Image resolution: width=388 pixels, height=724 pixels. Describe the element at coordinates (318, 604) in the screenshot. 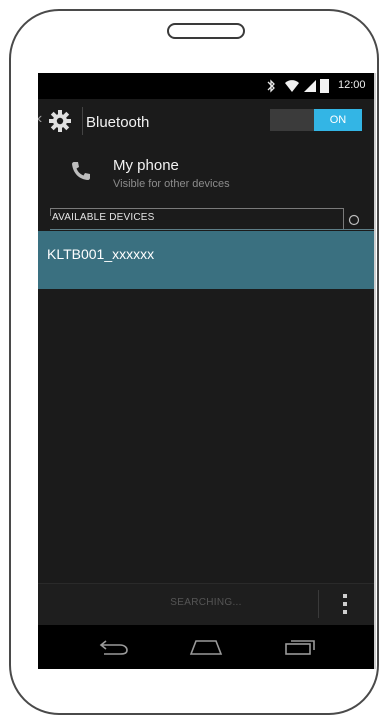

I see `bottom-bar-divider` at that location.